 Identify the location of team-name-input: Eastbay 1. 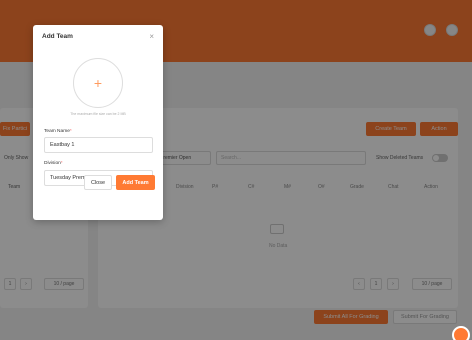
(98, 145).